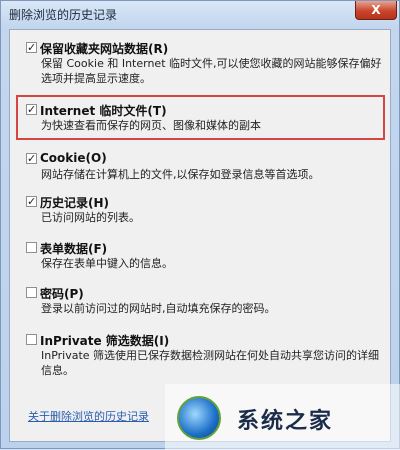  What do you see at coordinates (199, 418) in the screenshot?
I see `watermark-logo-icon` at bounding box center [199, 418].